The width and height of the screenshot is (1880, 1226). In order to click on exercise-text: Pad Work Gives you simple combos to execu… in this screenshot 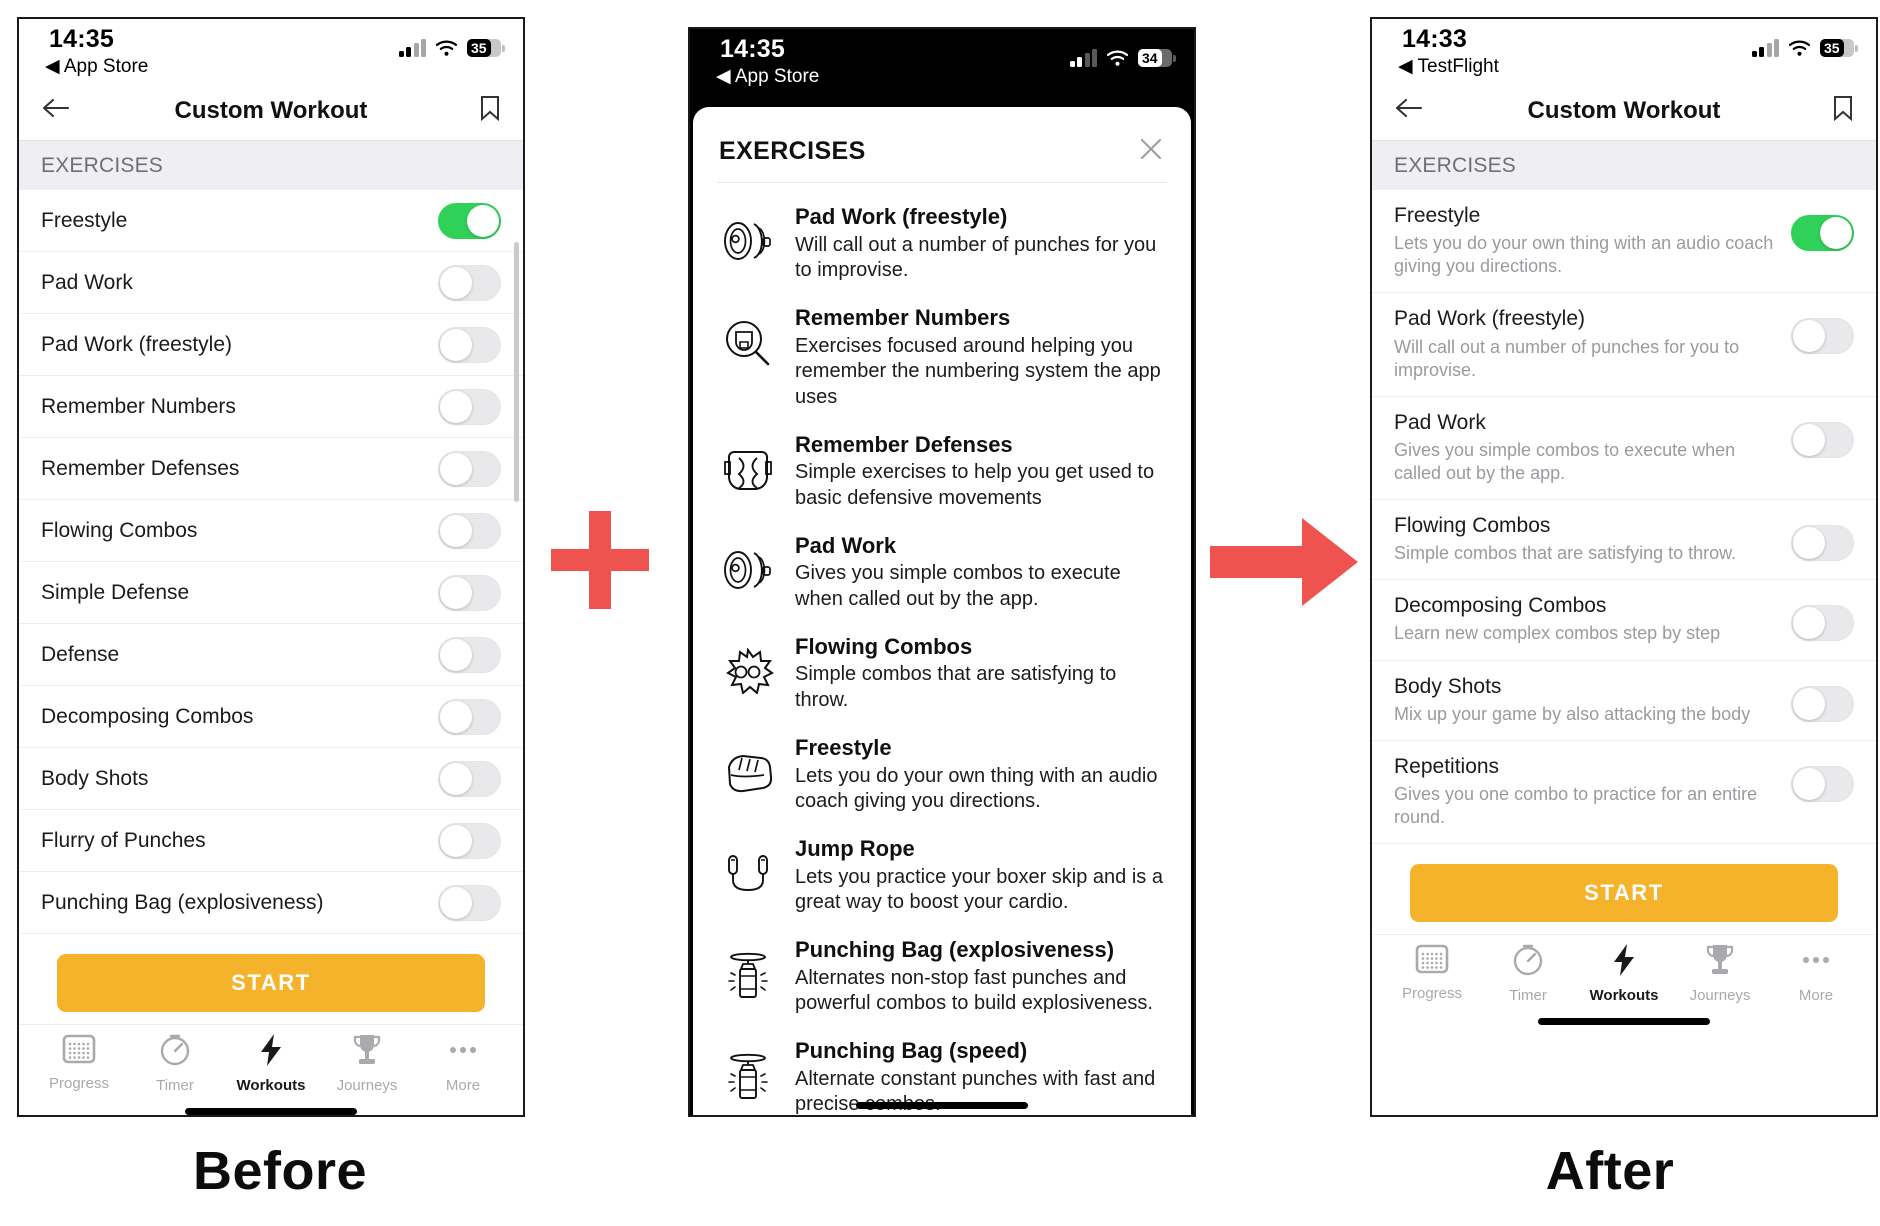, I will do `click(1586, 447)`.